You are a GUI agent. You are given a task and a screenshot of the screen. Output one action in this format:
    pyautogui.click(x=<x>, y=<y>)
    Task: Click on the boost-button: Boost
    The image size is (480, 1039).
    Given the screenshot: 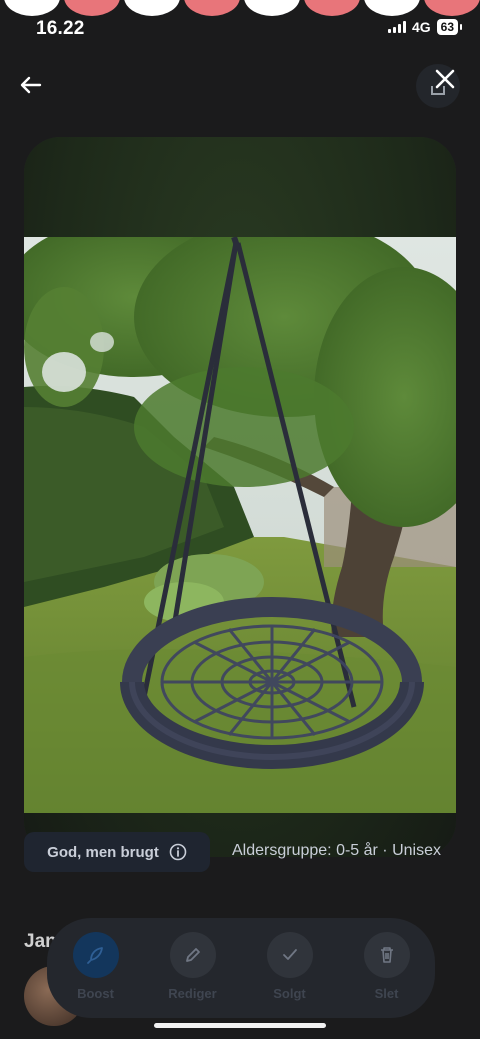 What is the action you would take?
    pyautogui.click(x=96, y=966)
    